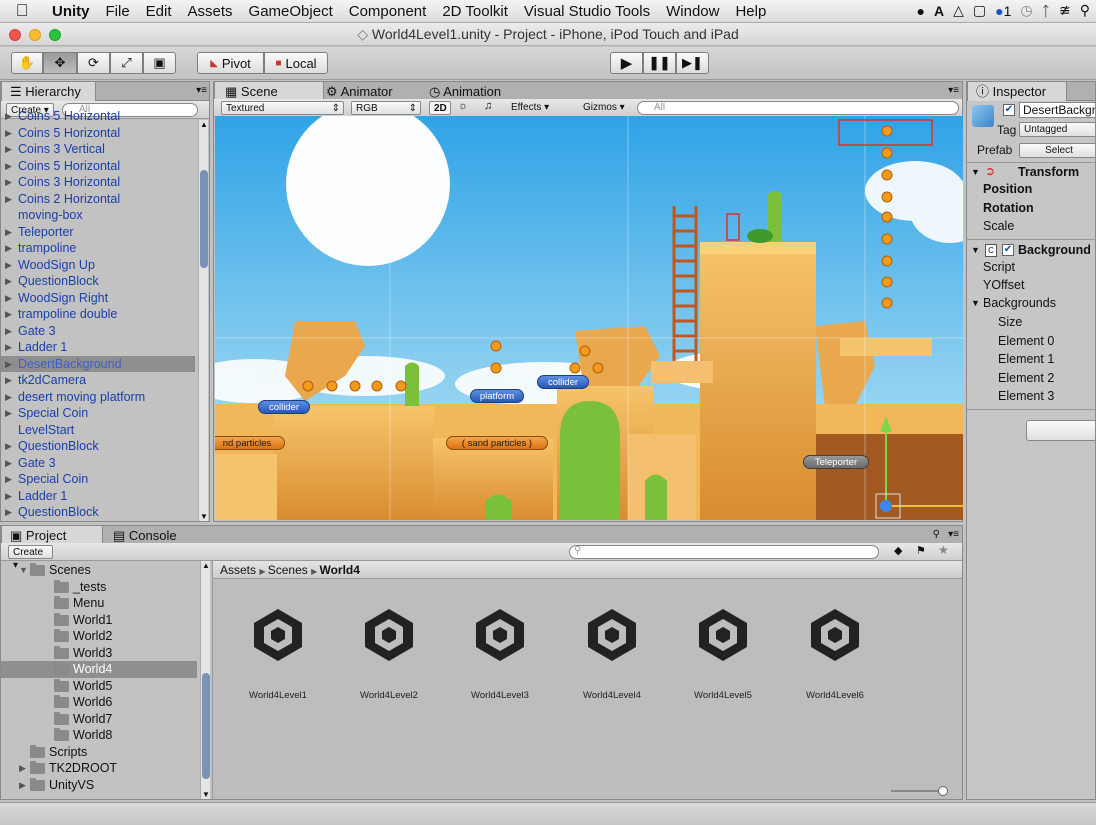 This screenshot has height=825, width=1096. Describe the element at coordinates (250, 443) in the screenshot. I see `scene-label-sand-particles: nd particles` at that location.